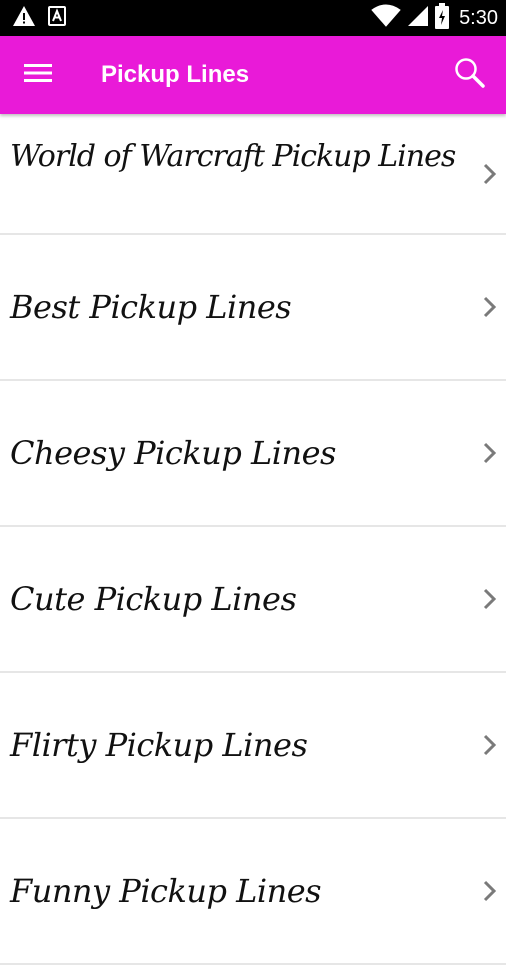 The width and height of the screenshot is (506, 965). What do you see at coordinates (173, 453) in the screenshot?
I see `list-item-label: Cheesy Pickup Lines` at bounding box center [173, 453].